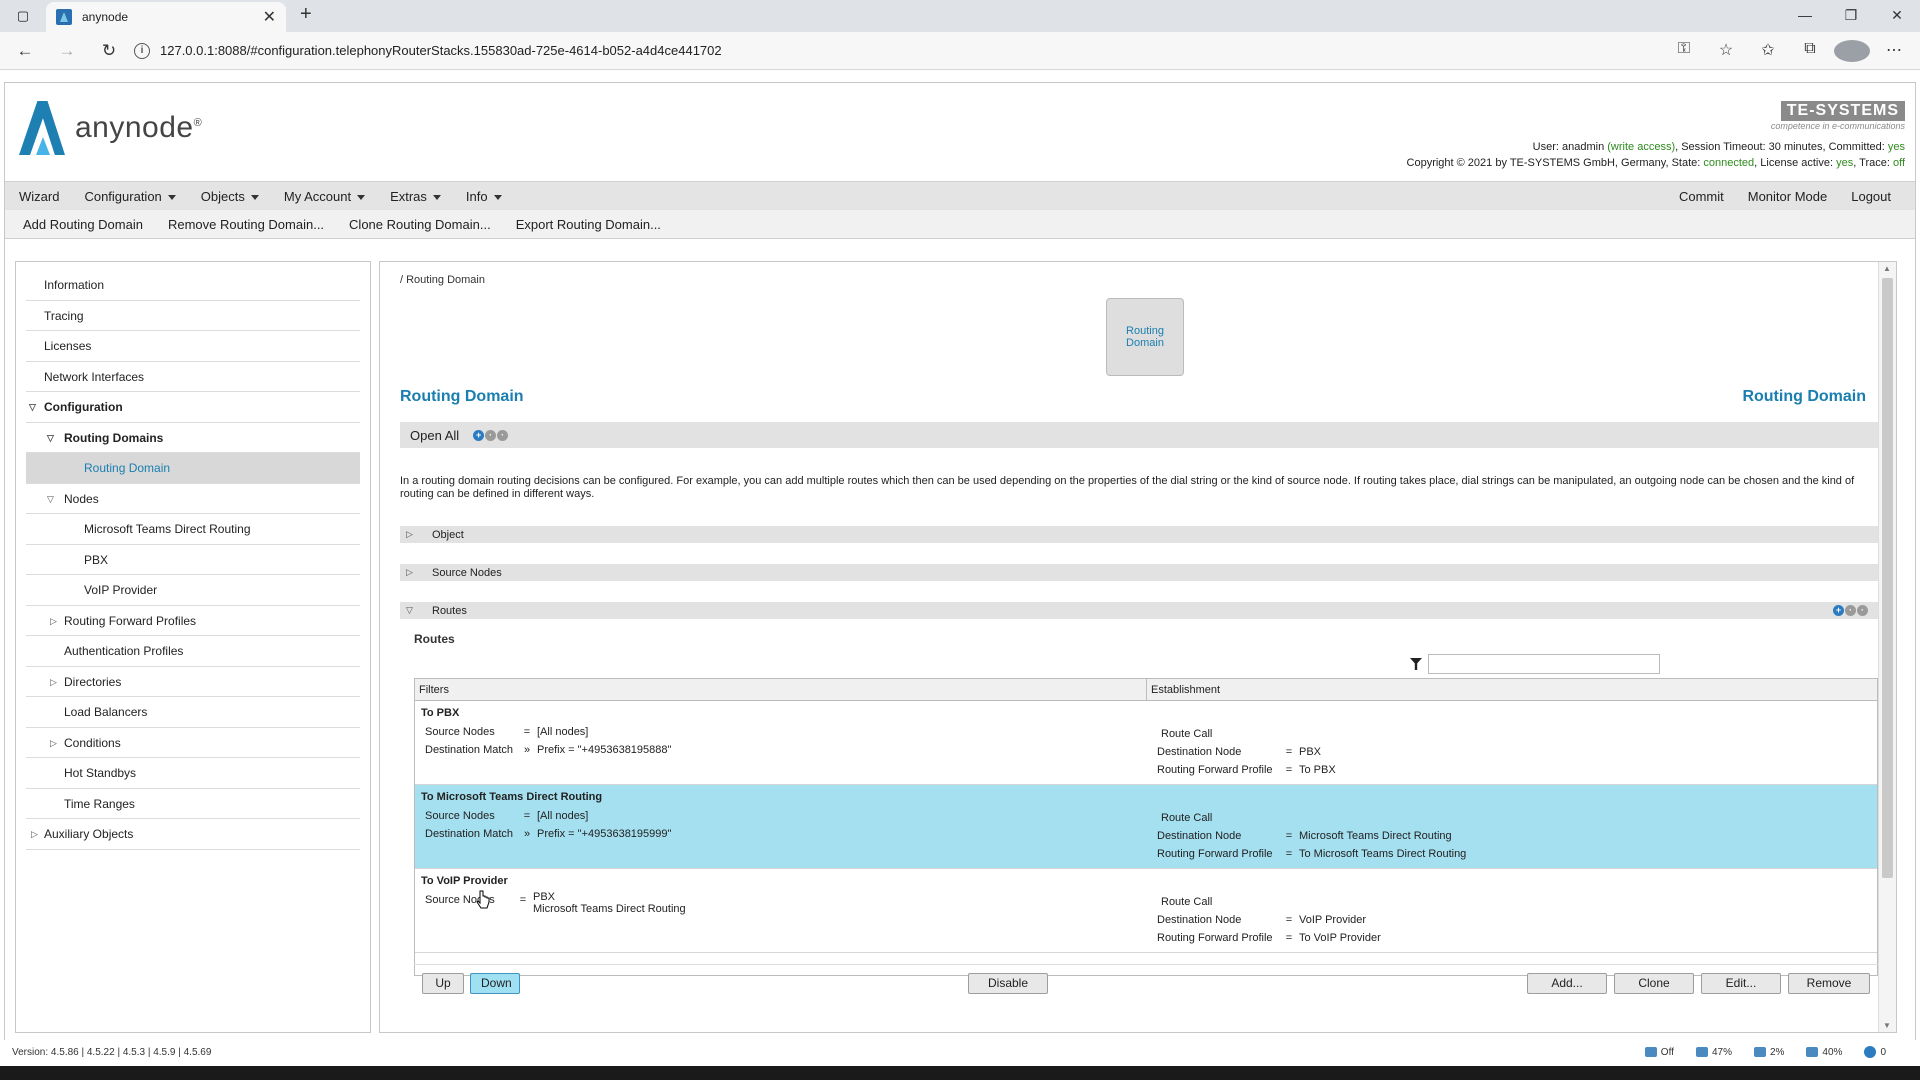  I want to click on key-icon: ⚿, so click(1684, 51).